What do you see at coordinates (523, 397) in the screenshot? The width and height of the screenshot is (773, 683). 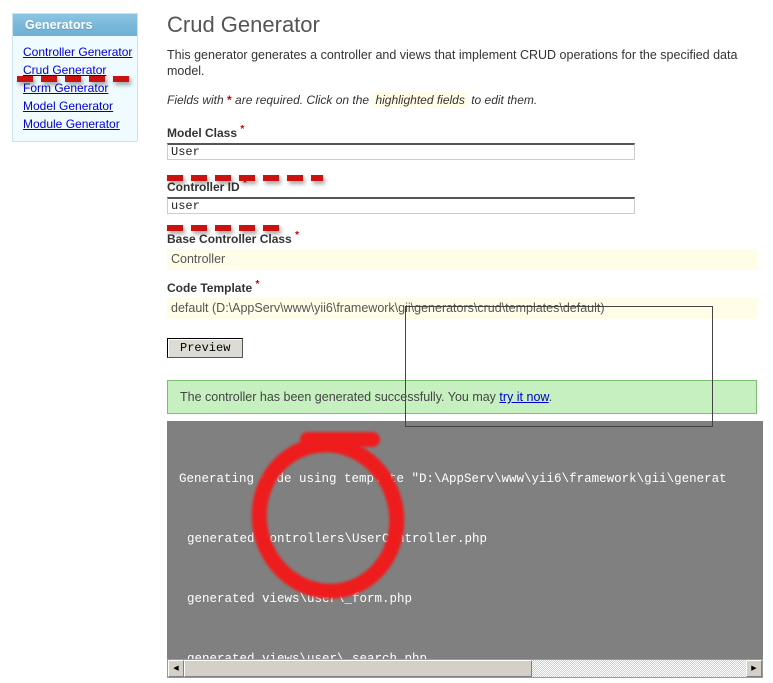 I see `try-it-now-link: try it now` at bounding box center [523, 397].